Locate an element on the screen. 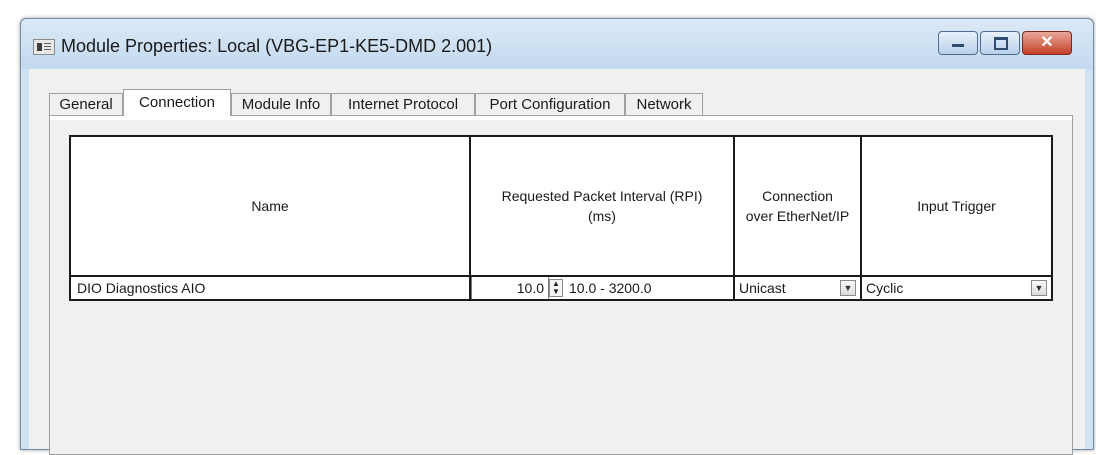 The width and height of the screenshot is (1096, 455). spinner-down-icon: ▼ is located at coordinates (556, 292).